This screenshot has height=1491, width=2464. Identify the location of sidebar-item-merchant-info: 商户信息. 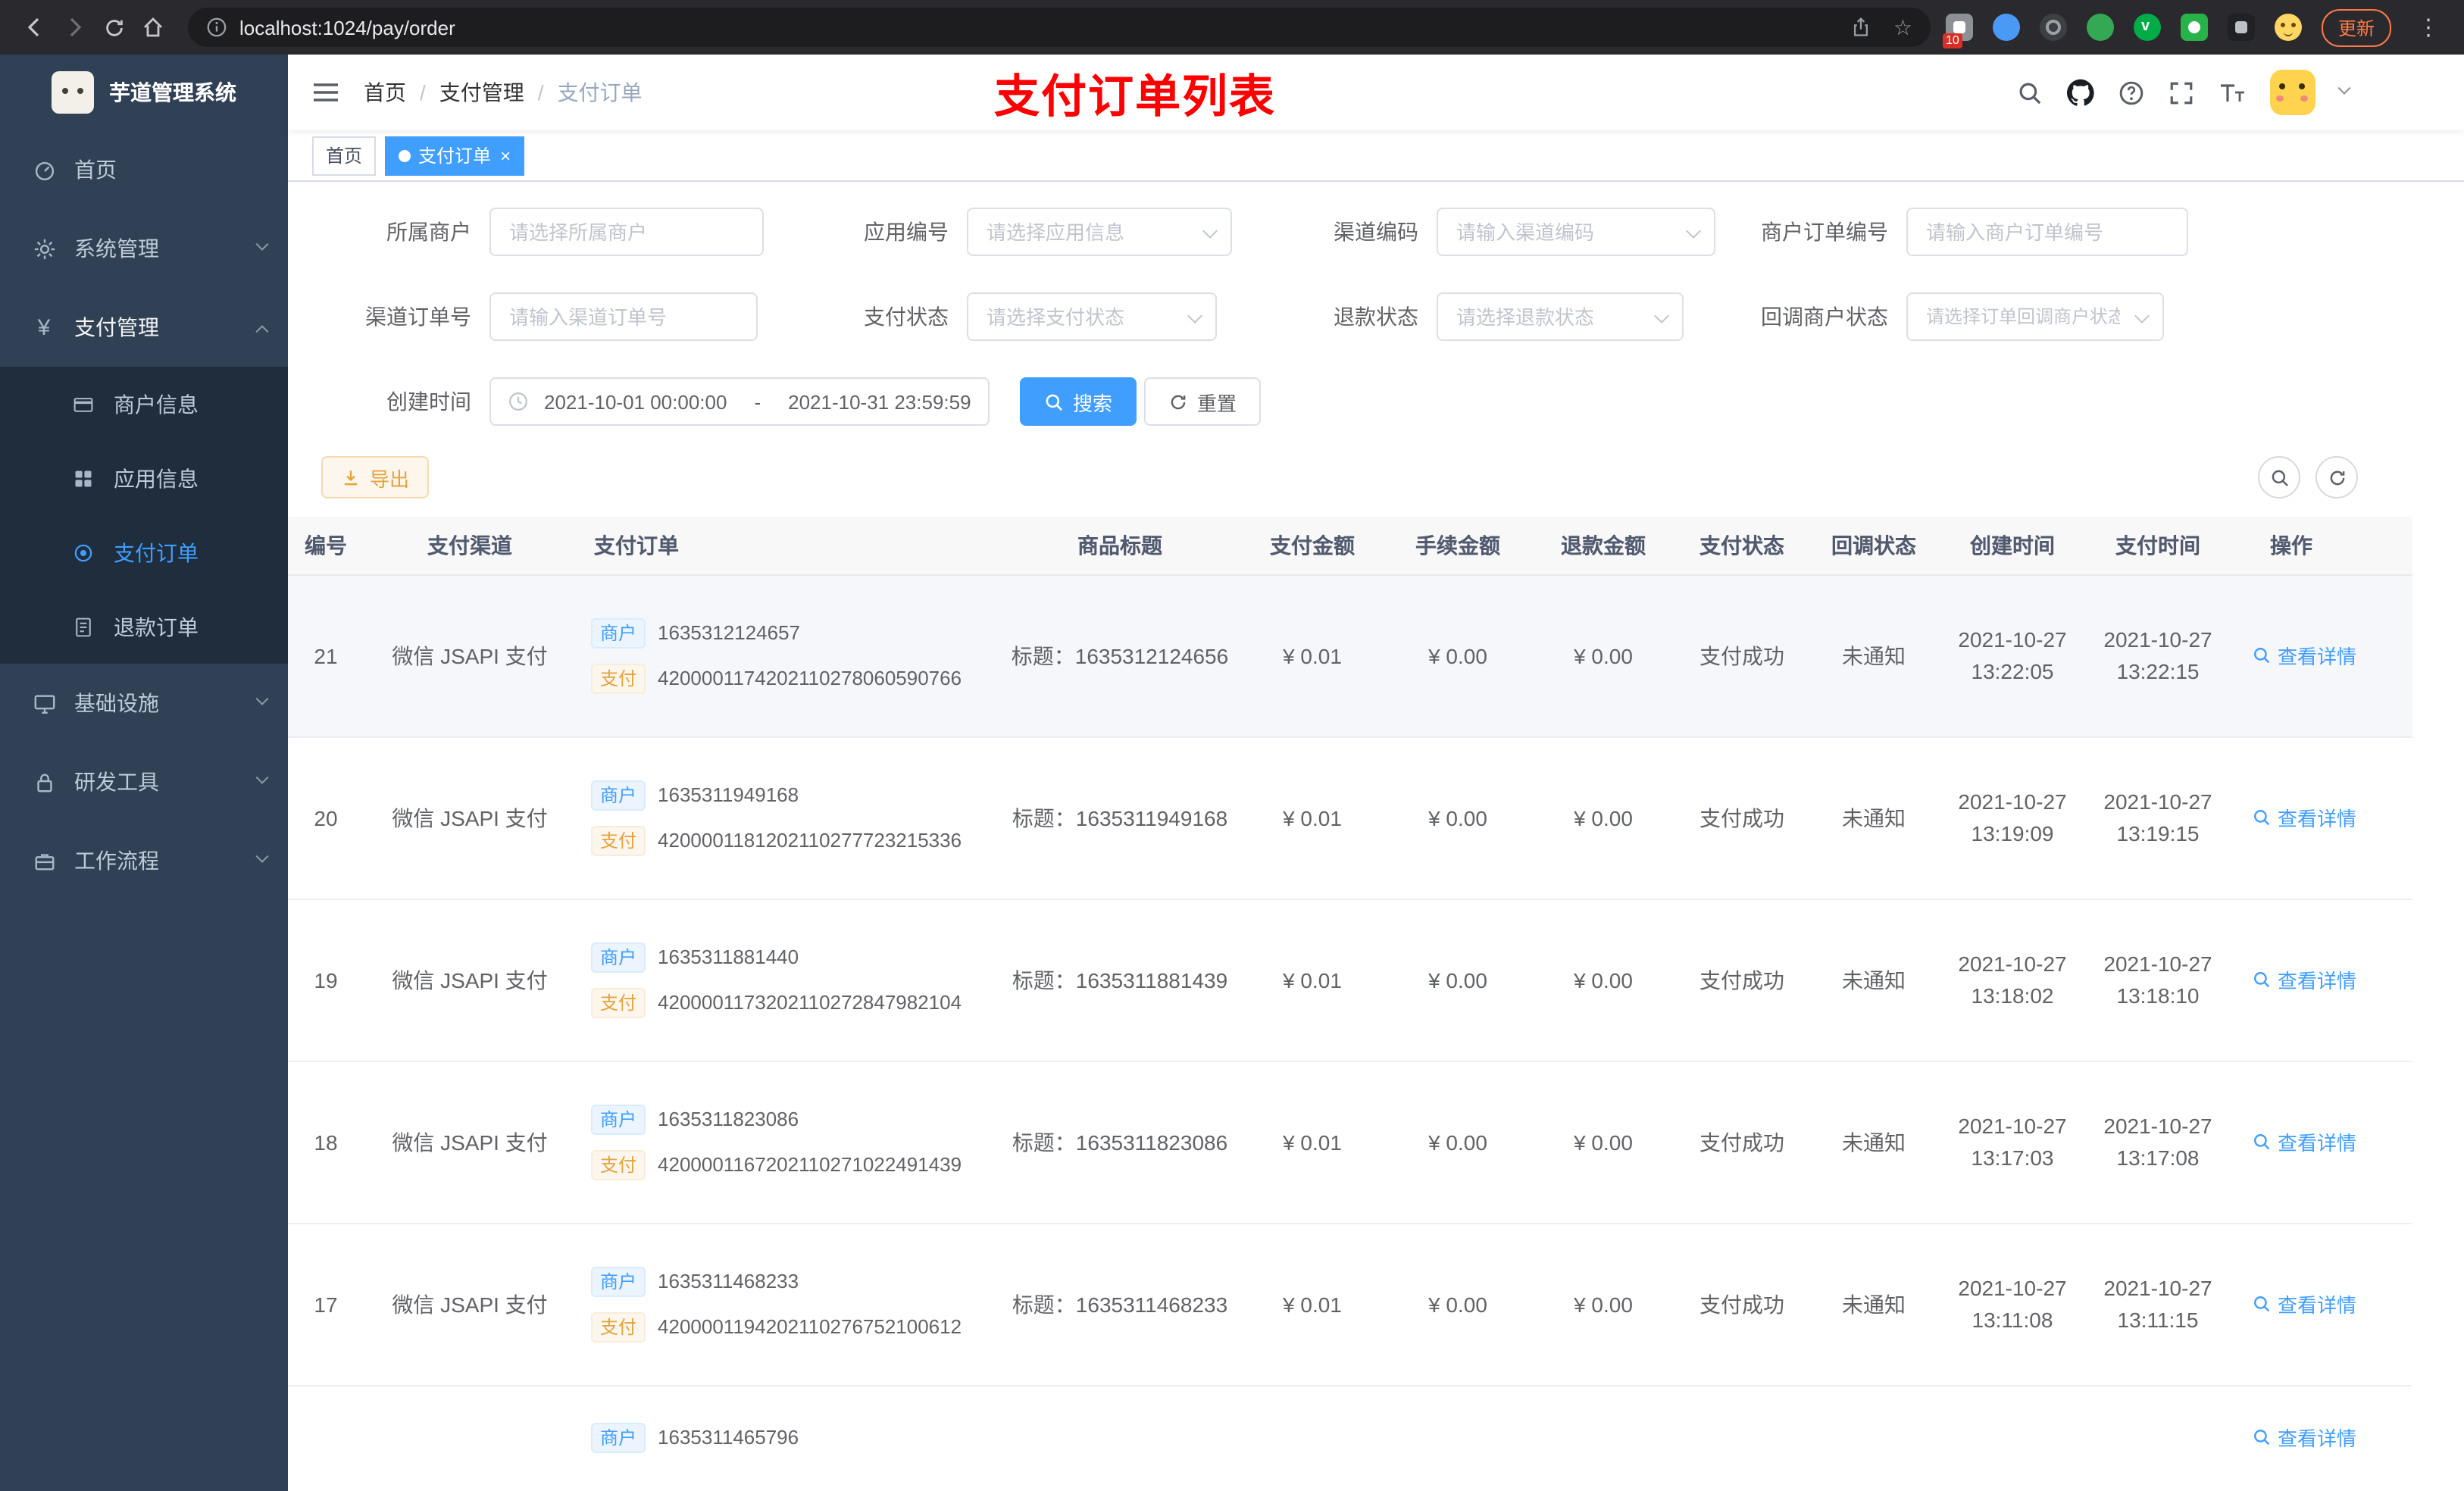
(144, 404).